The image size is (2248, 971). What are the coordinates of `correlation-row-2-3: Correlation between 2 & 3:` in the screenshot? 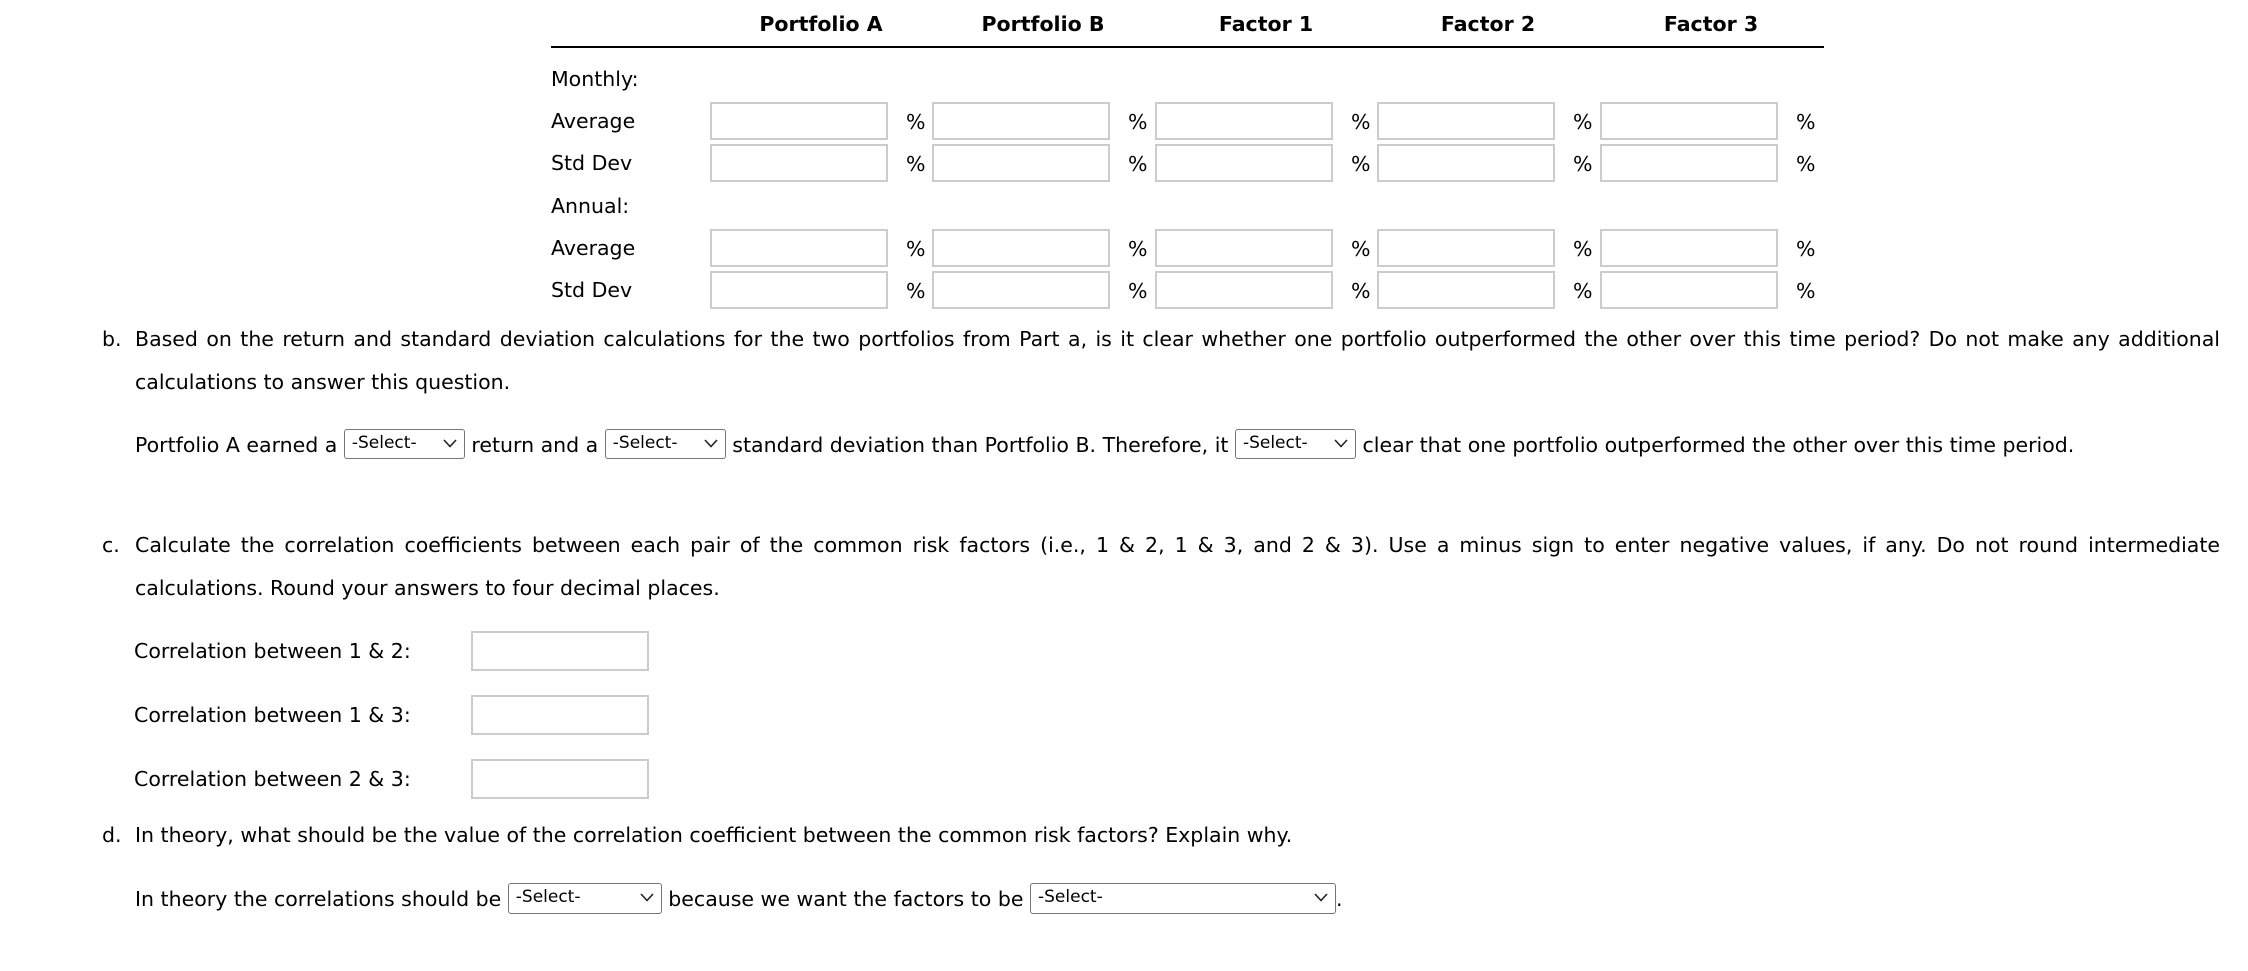 It's located at (391, 779).